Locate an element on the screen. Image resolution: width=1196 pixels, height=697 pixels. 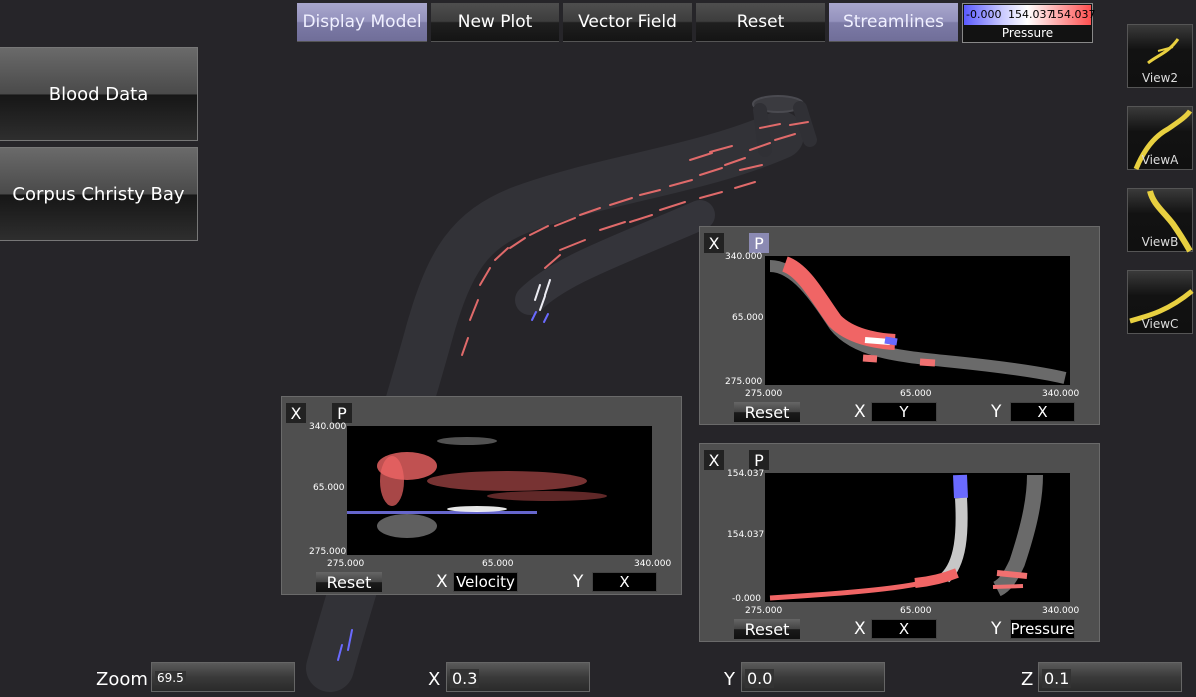
view-thumb-view2: View2 is located at coordinates (1160, 56).